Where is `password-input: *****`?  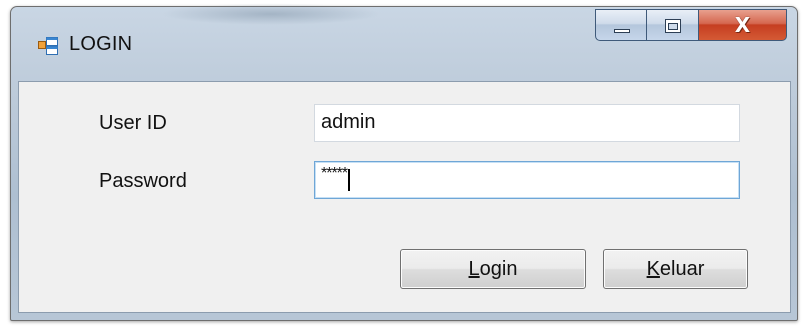 password-input: ***** is located at coordinates (527, 180).